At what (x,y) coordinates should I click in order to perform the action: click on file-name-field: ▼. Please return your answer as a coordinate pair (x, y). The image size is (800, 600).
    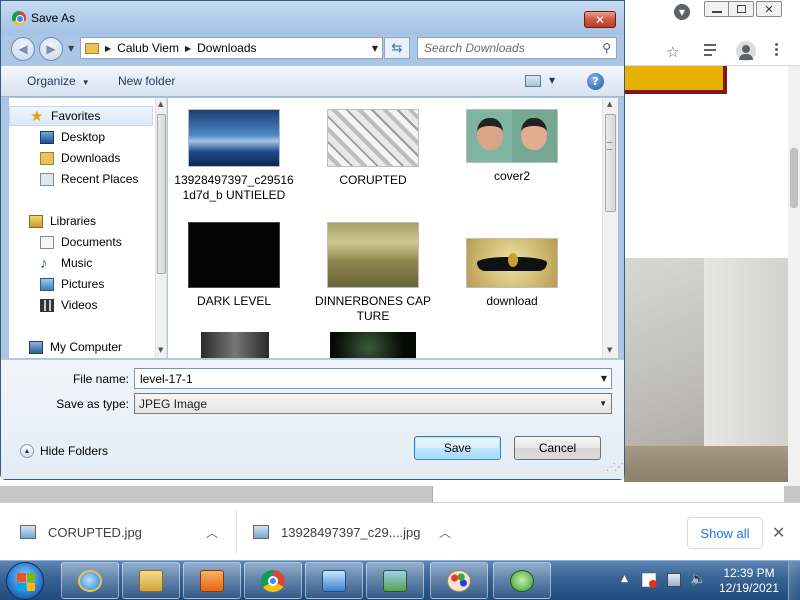
    Looking at the image, I should click on (373, 378).